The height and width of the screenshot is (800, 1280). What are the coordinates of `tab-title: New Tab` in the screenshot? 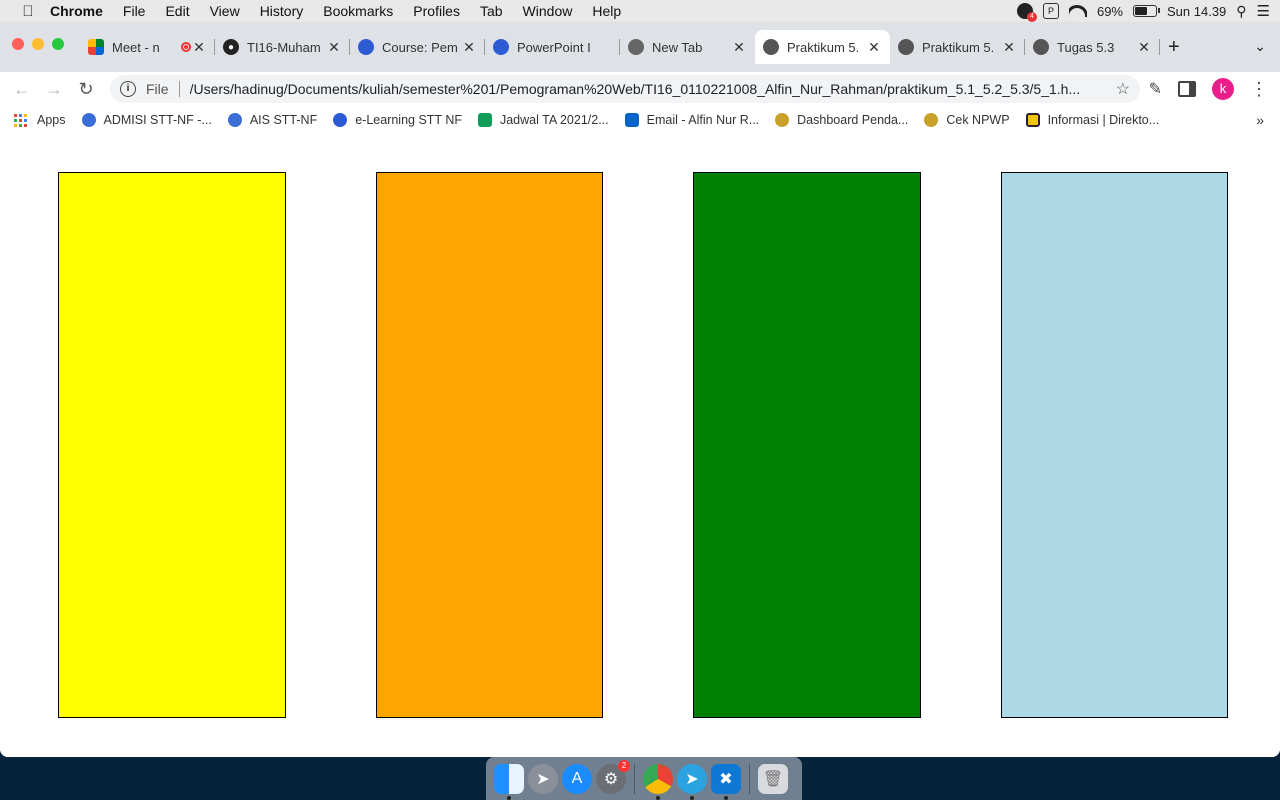 It's located at (677, 47).